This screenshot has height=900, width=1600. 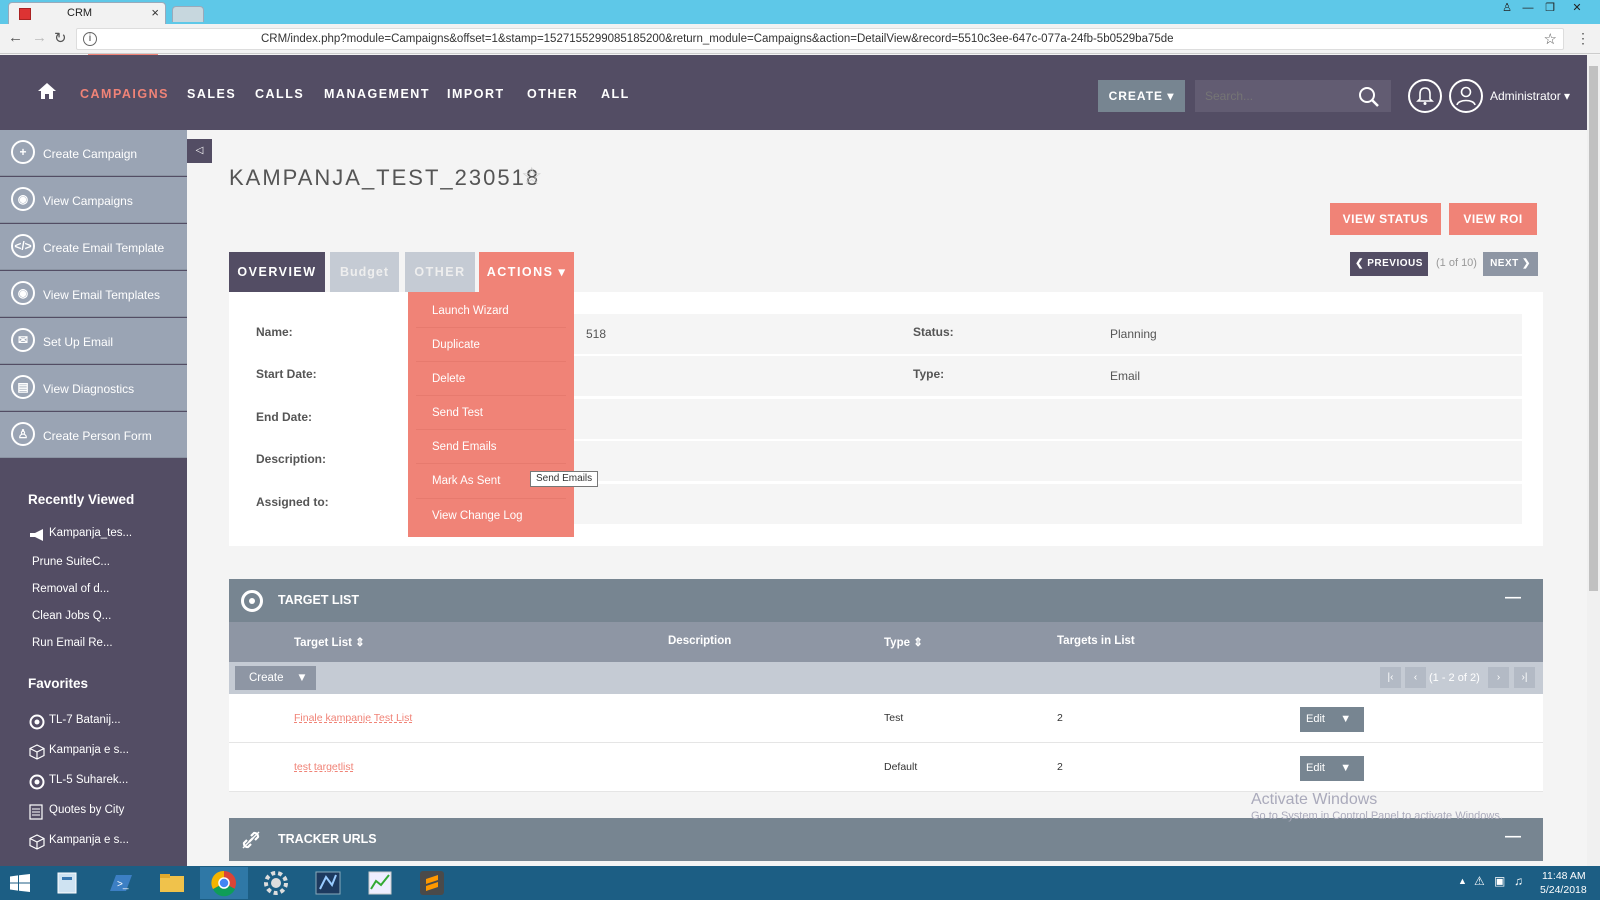 I want to click on previous-button: ❮ PREVIOUS, so click(x=1389, y=264).